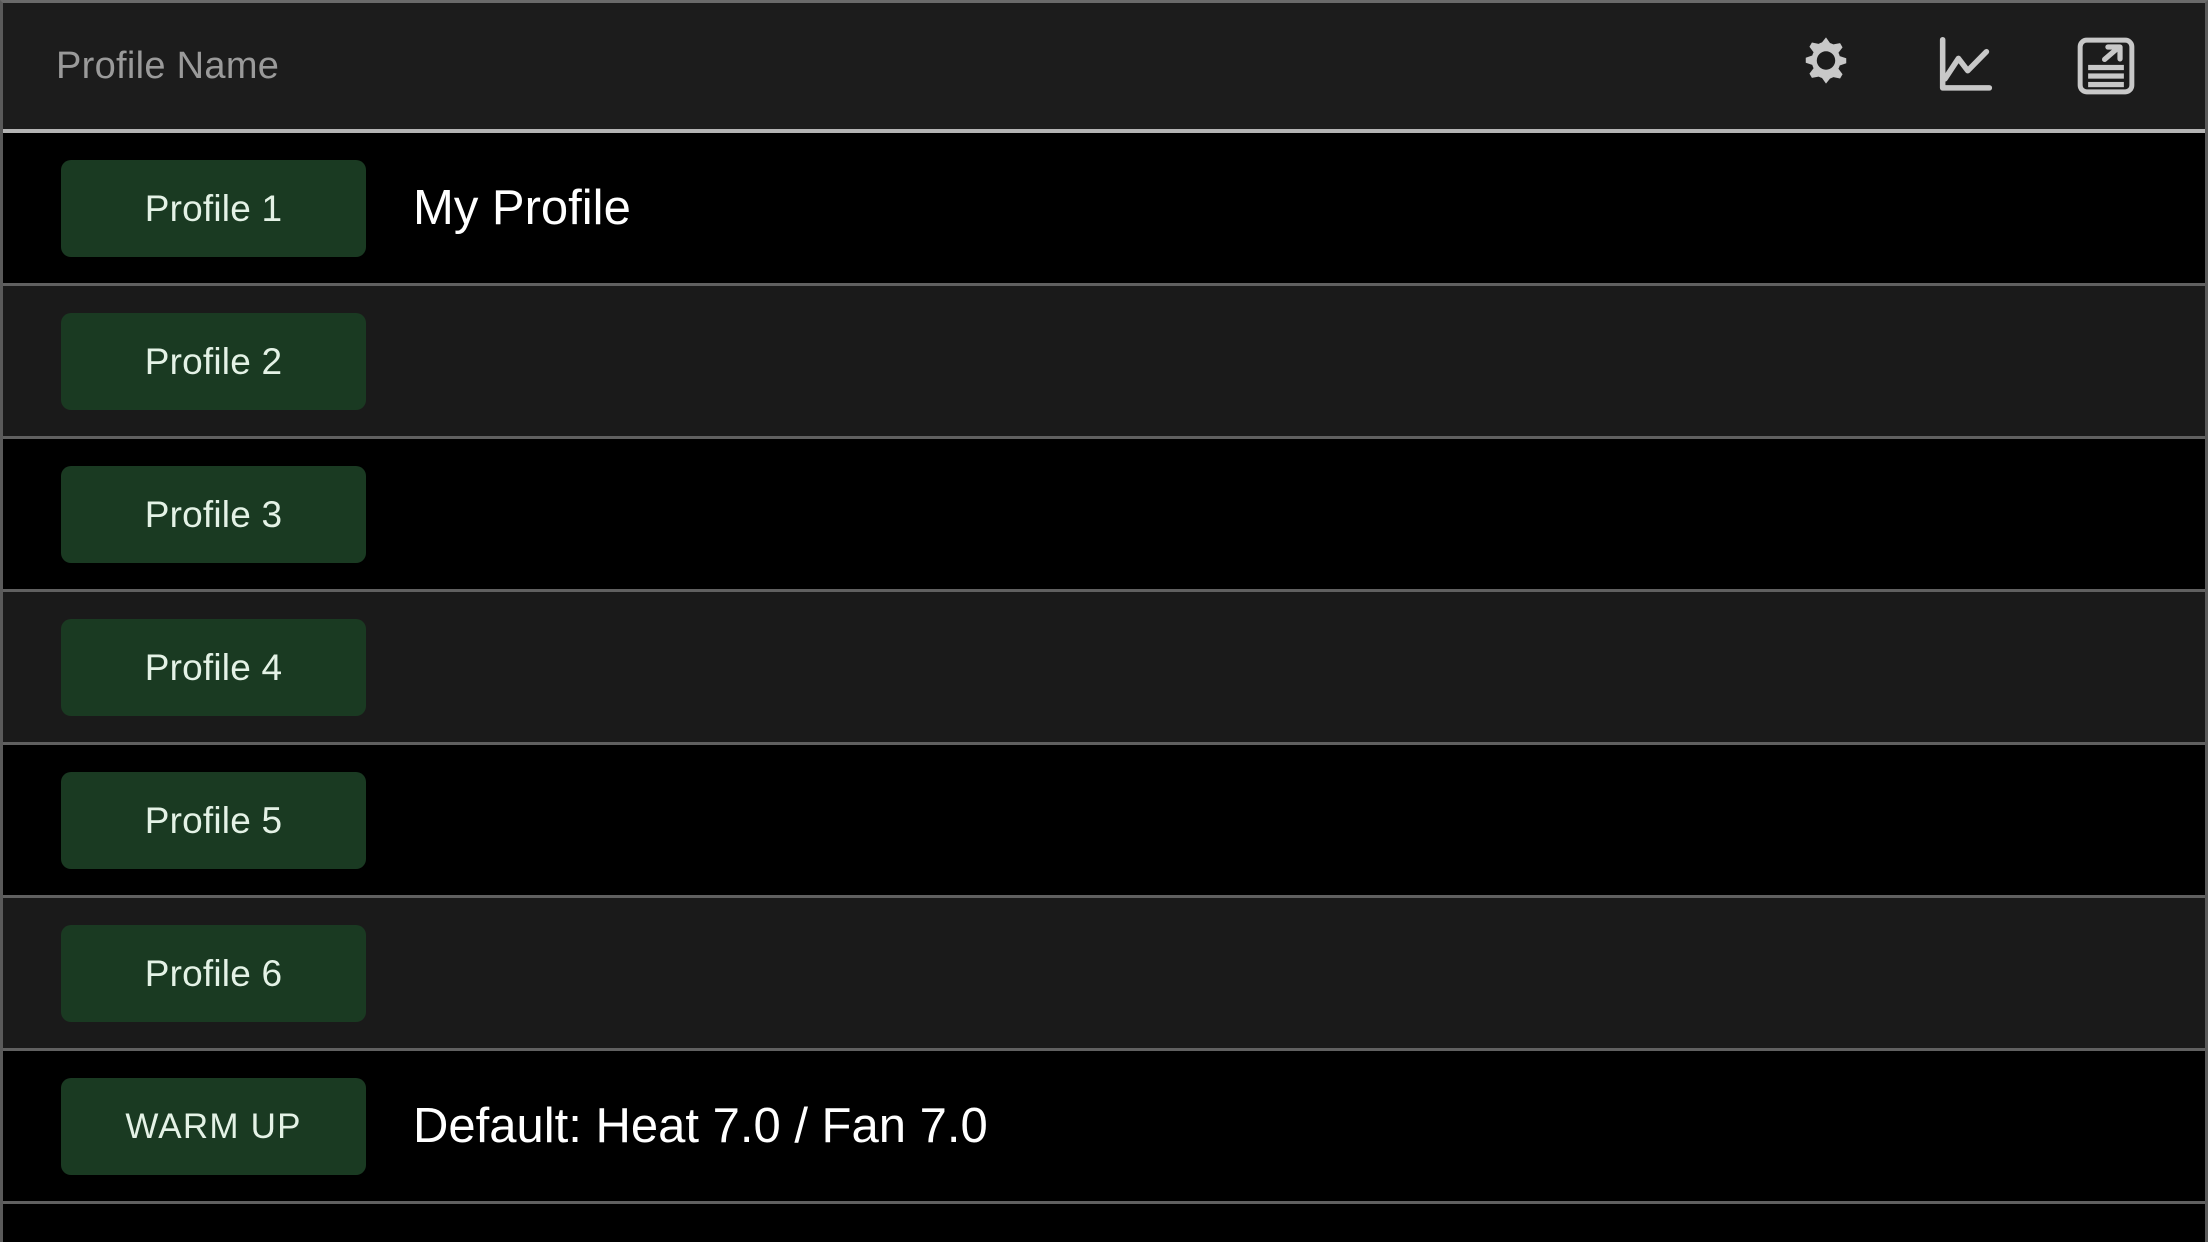  I want to click on settings-button, so click(1826, 66).